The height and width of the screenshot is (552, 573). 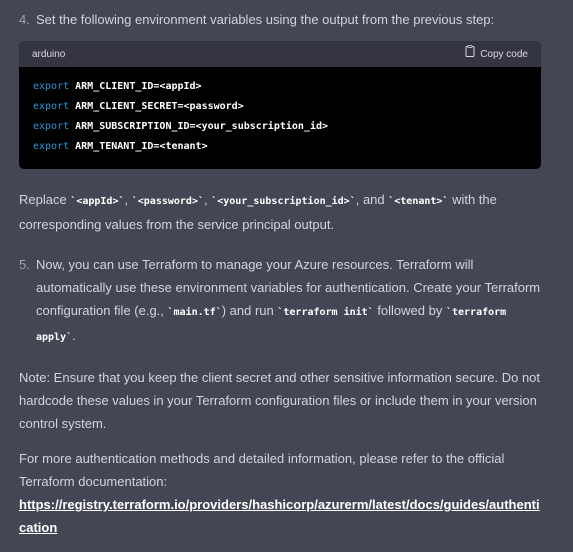 I want to click on code-line: export ARM_TENANT_ID=<tenant>, so click(x=120, y=146).